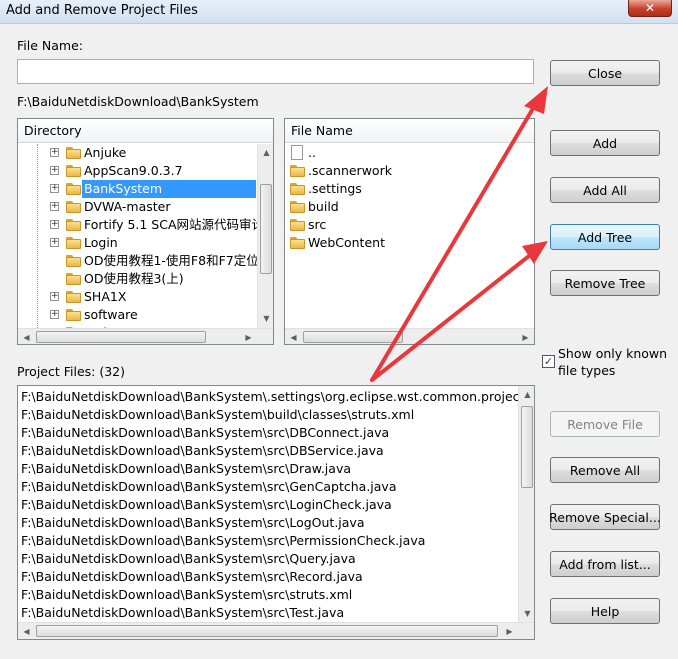  What do you see at coordinates (536, 100) in the screenshot?
I see `arrow-to-close-head` at bounding box center [536, 100].